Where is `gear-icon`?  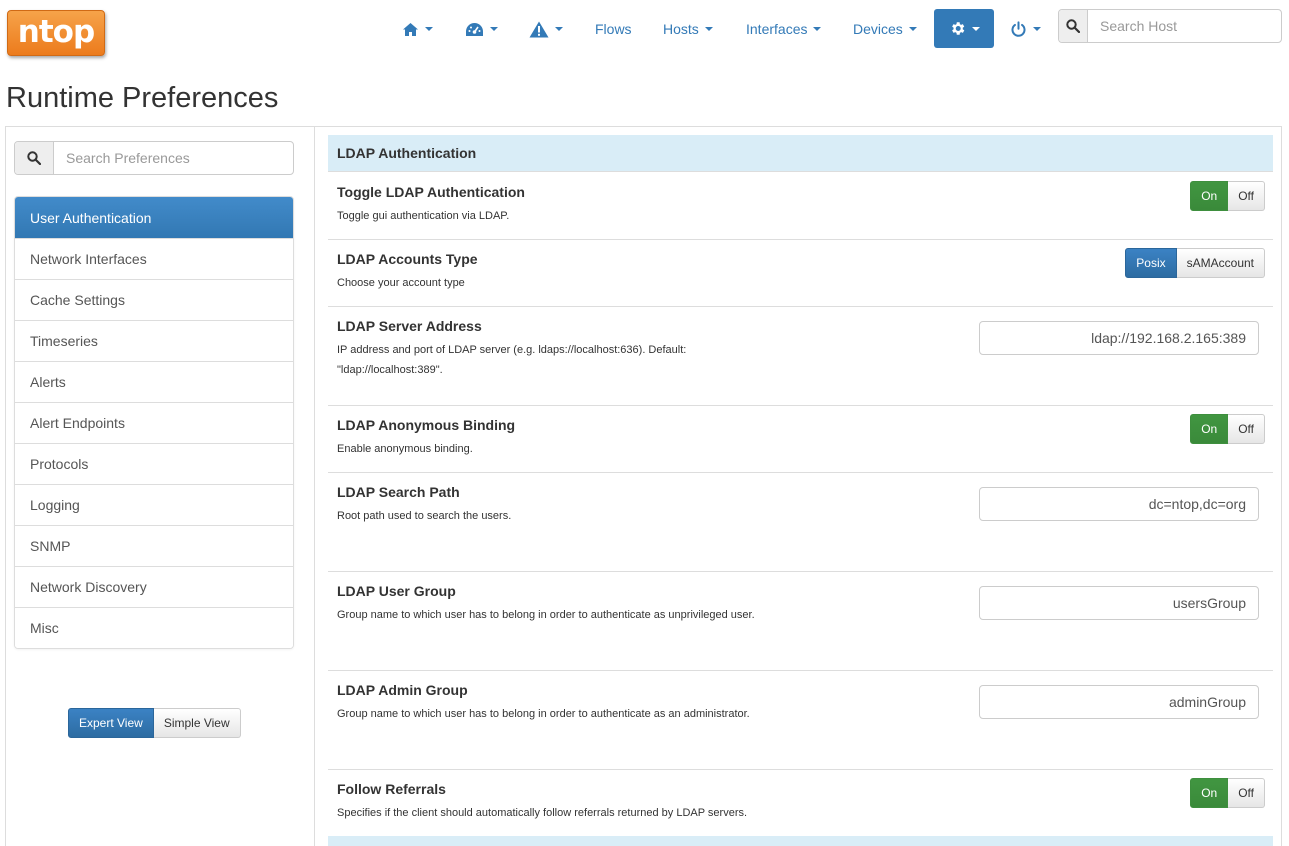
gear-icon is located at coordinates (957, 28).